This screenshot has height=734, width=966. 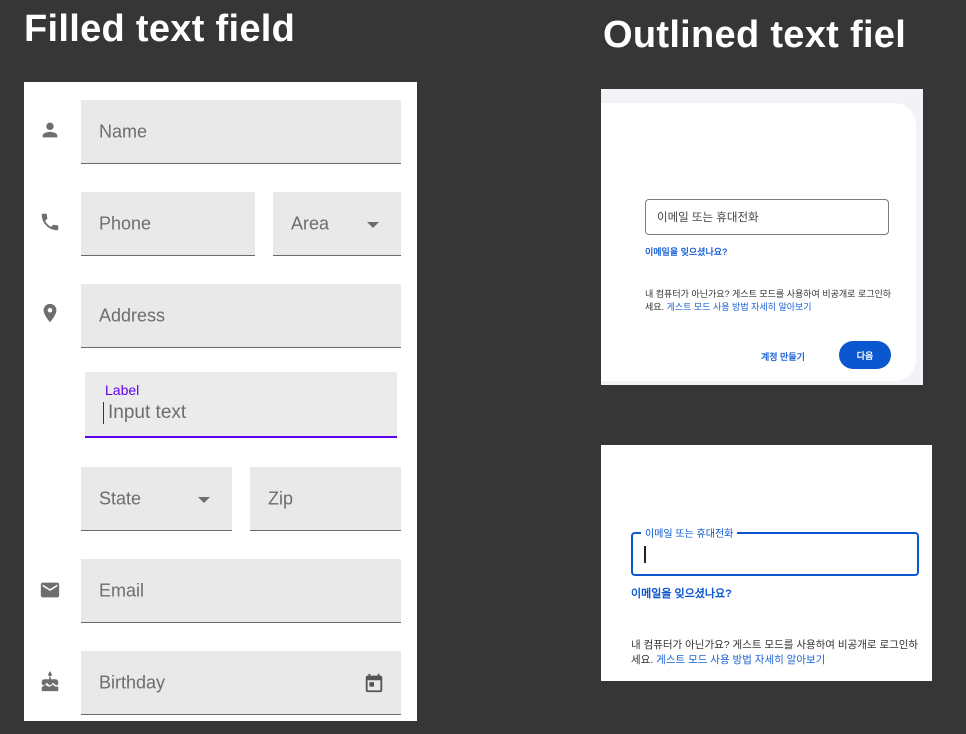 I want to click on person-icon, so click(x=50, y=130).